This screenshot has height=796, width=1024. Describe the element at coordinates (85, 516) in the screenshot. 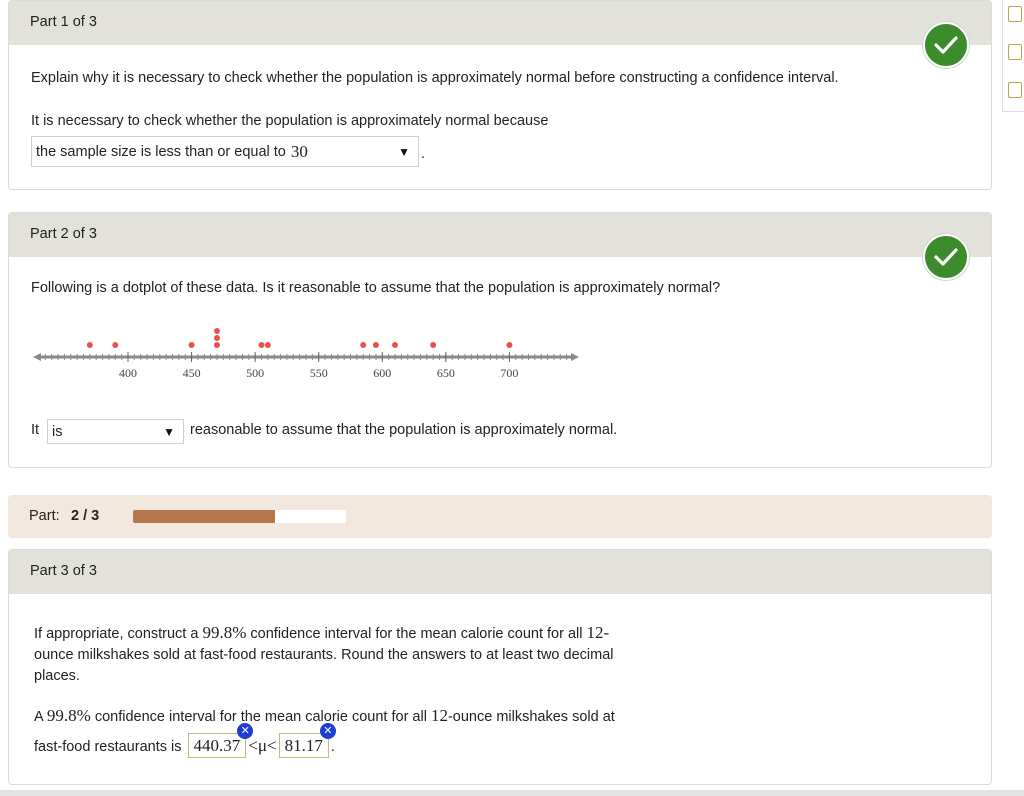

I see `progress-value: 2 / 3` at that location.